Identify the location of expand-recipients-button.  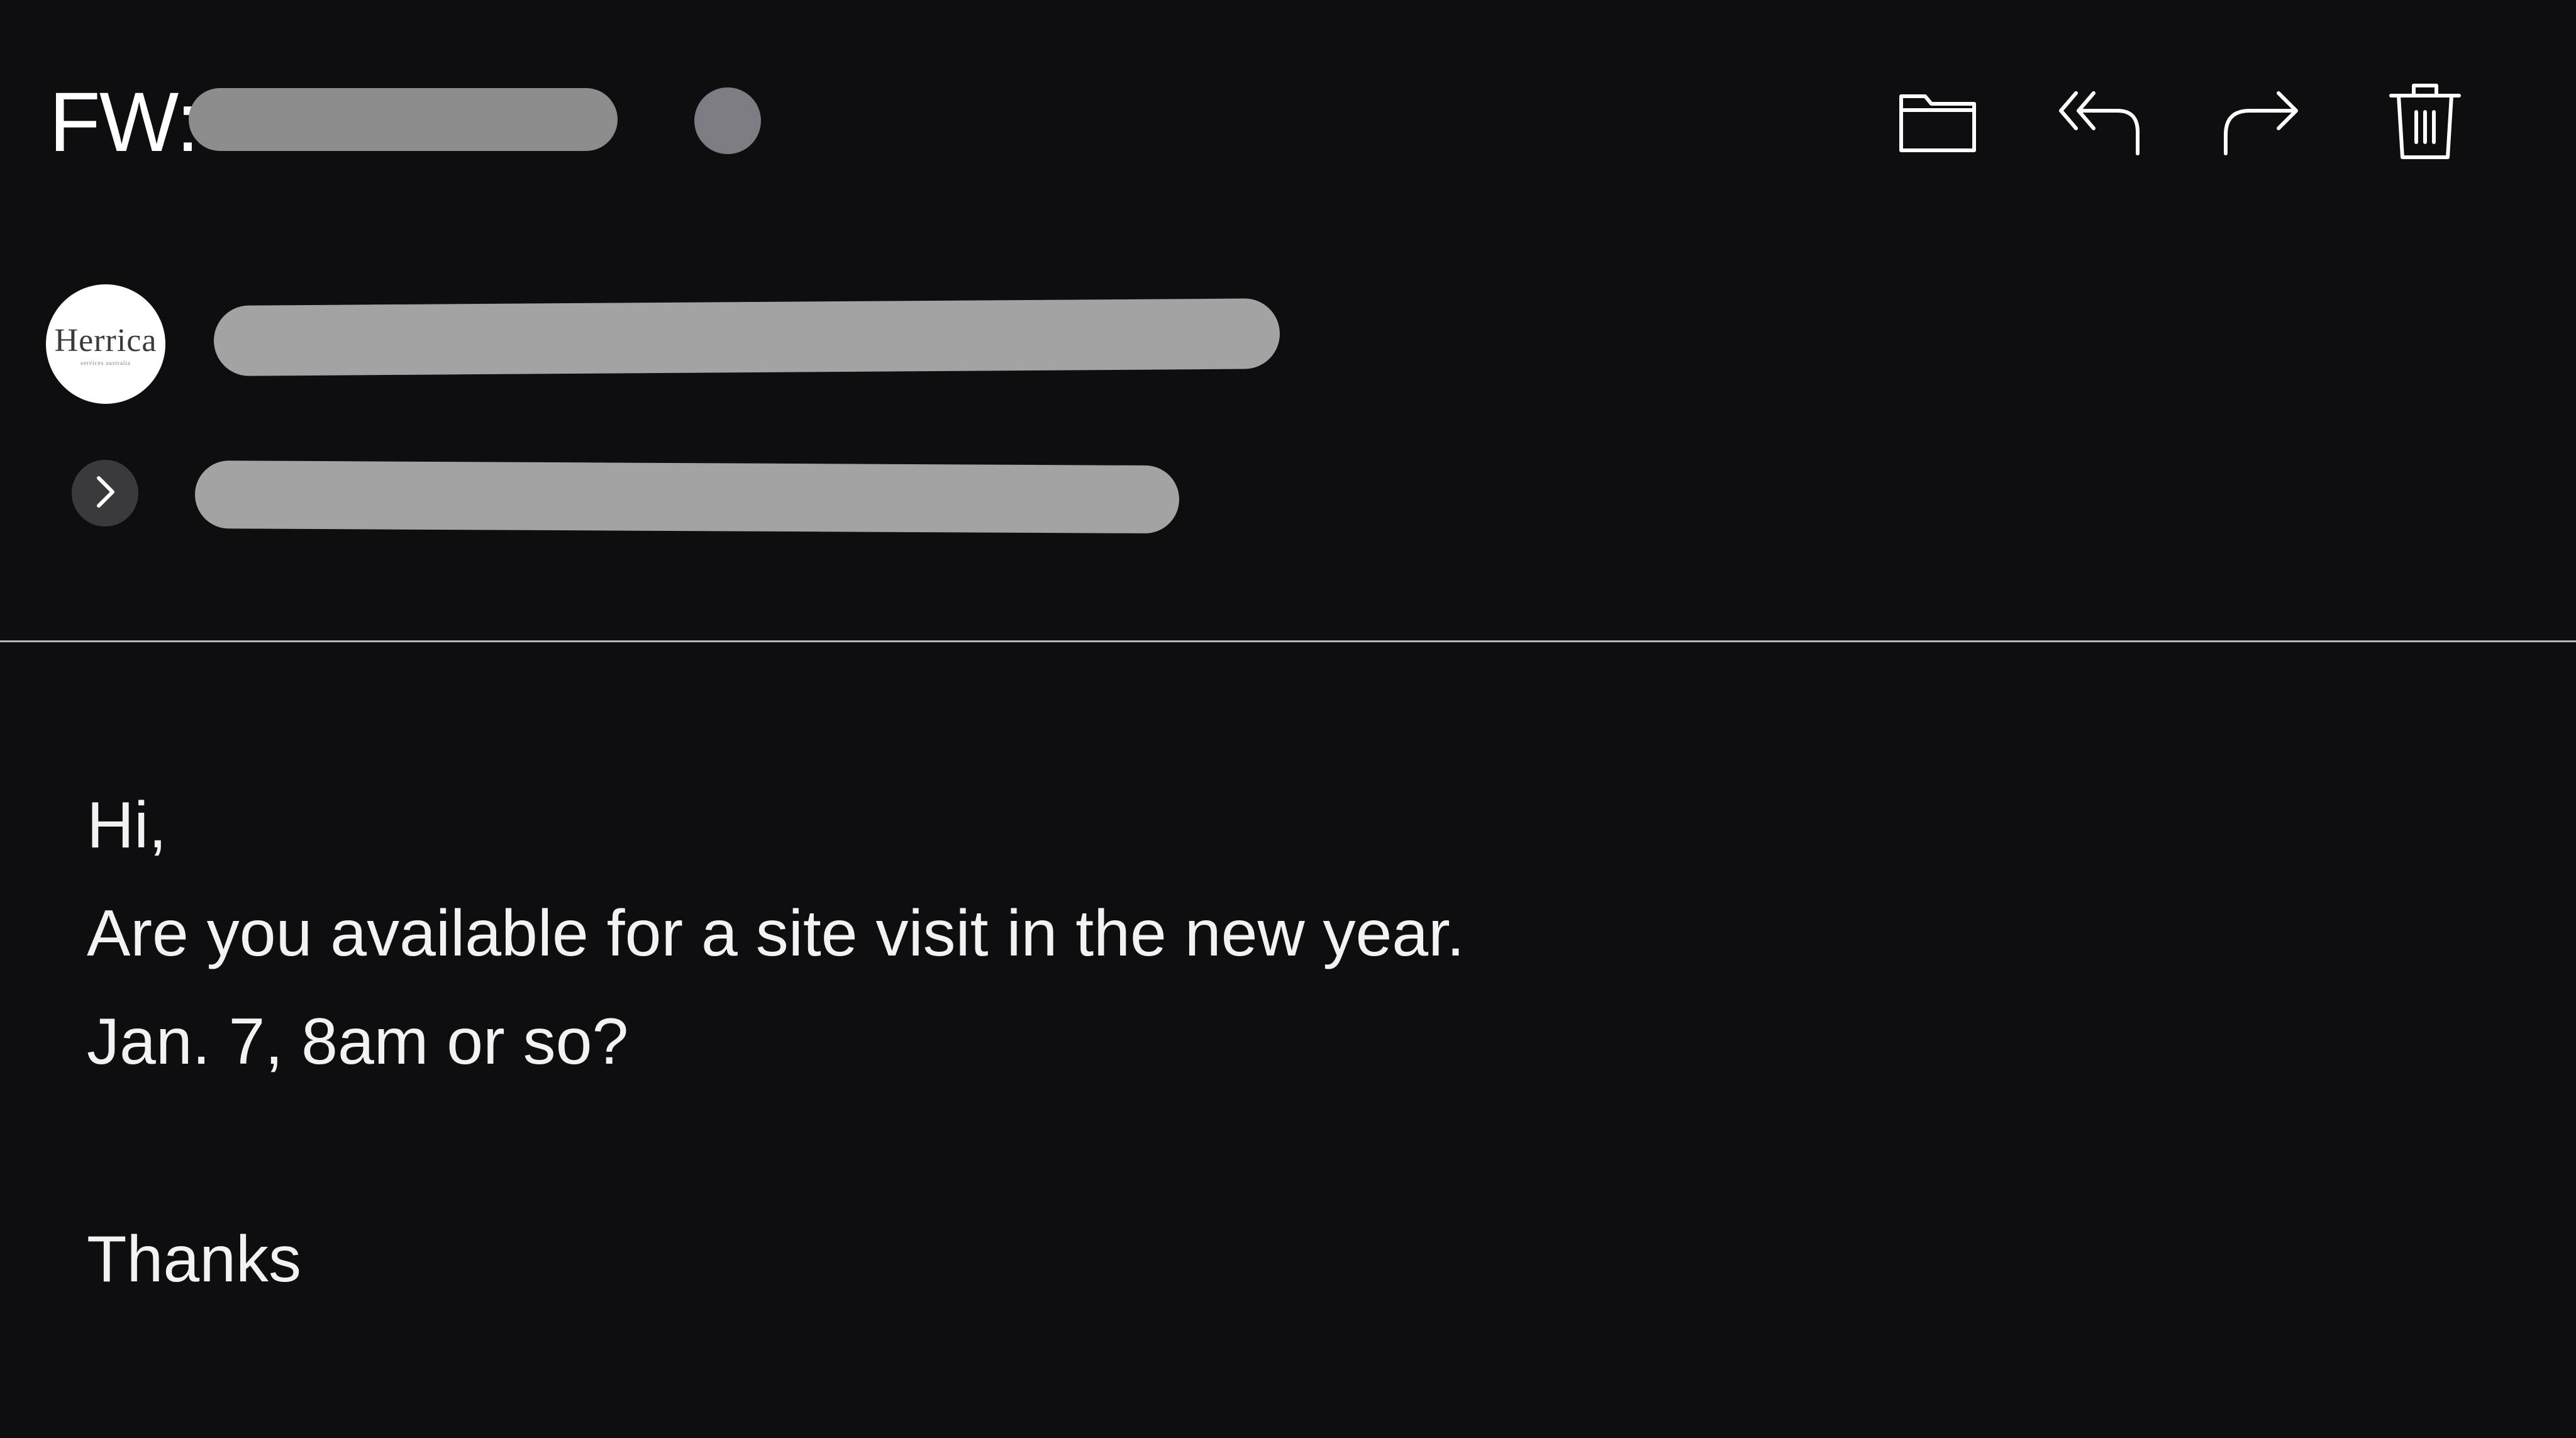
(105, 493).